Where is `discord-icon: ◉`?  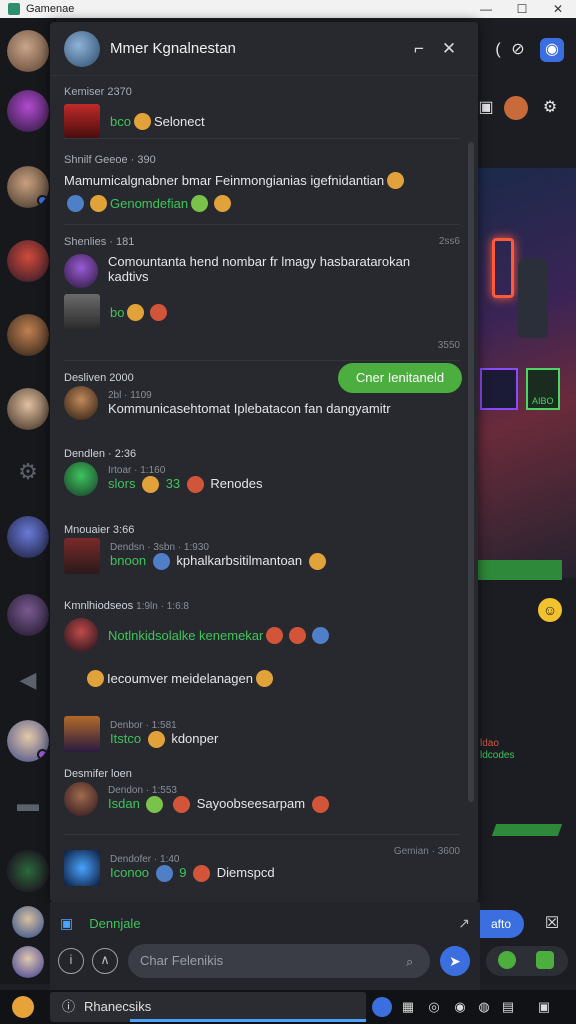 discord-icon: ◉ is located at coordinates (552, 50).